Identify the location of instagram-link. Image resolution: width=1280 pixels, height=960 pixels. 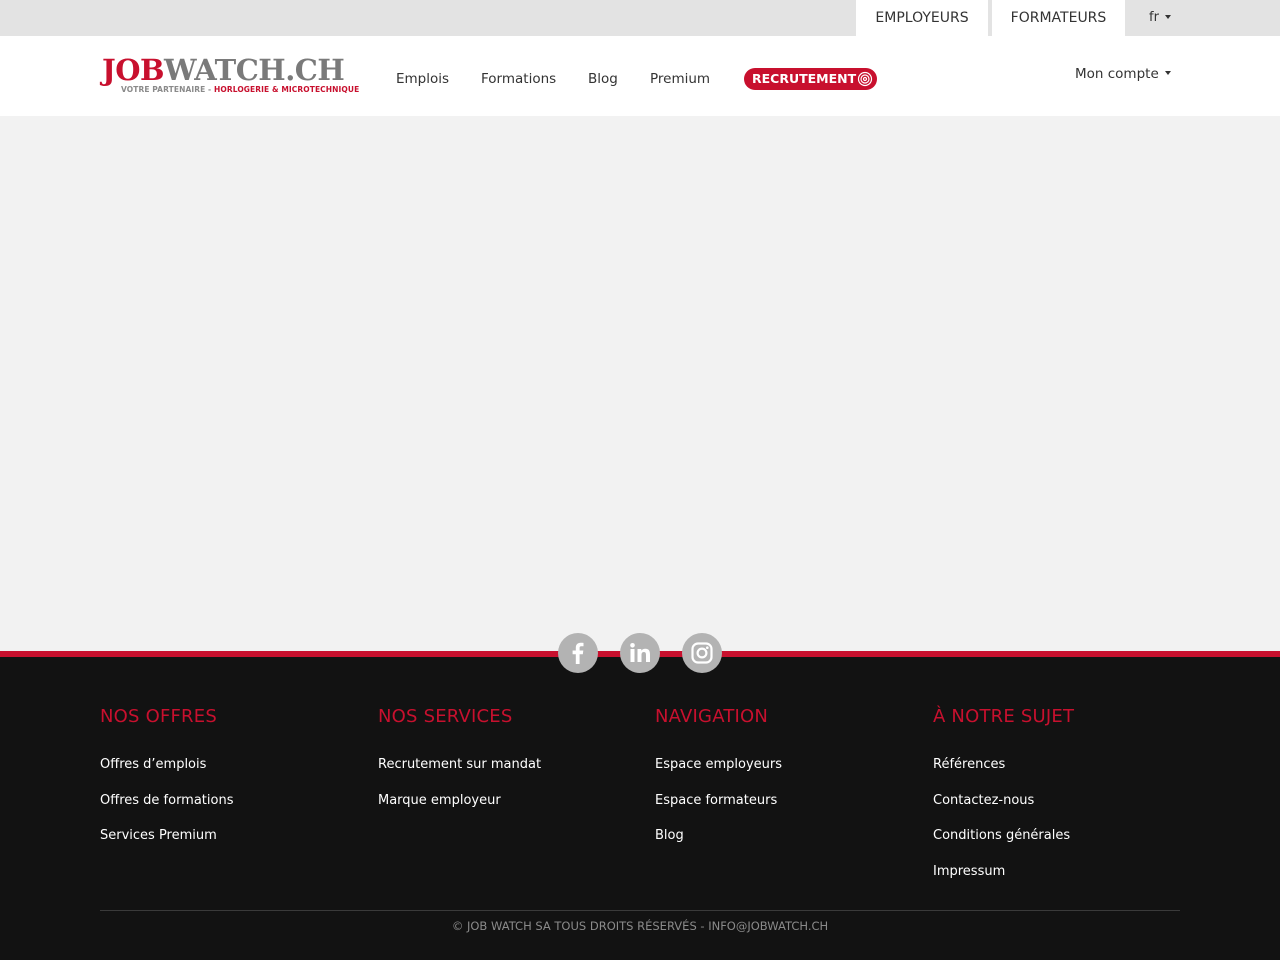
(702, 653).